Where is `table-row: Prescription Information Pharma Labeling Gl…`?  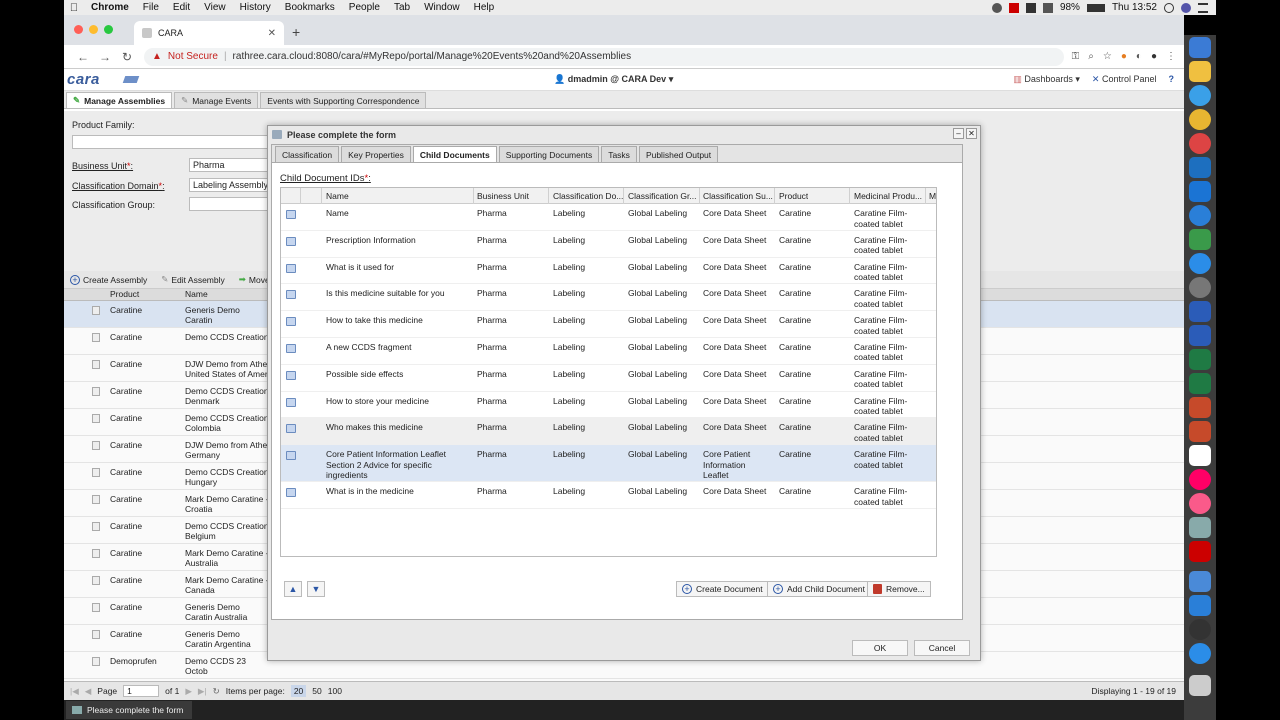 table-row: Prescription Information Pharma Labeling Gl… is located at coordinates (608, 244).